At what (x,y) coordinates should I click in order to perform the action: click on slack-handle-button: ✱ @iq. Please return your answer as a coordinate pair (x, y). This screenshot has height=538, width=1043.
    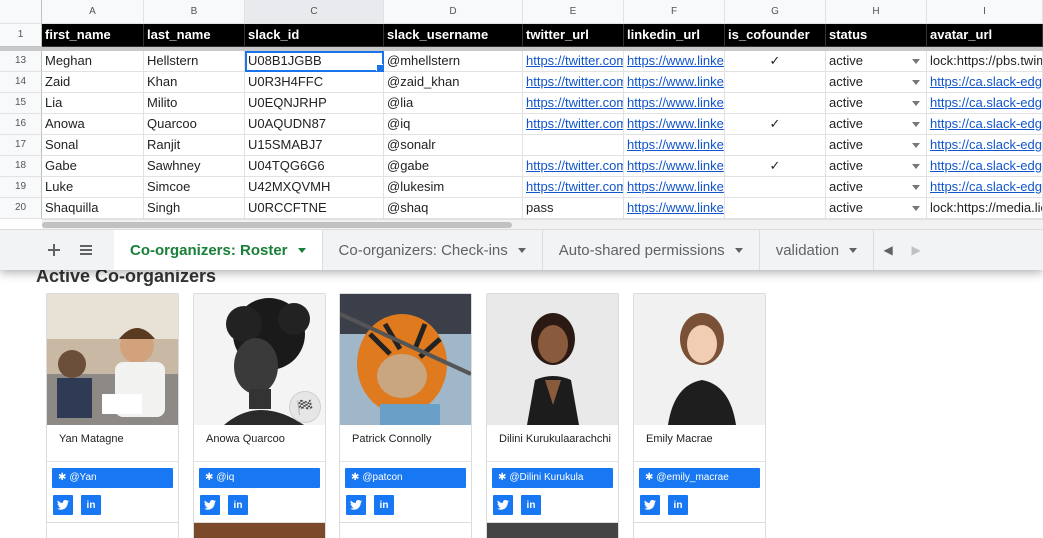
    Looking at the image, I should click on (259, 478).